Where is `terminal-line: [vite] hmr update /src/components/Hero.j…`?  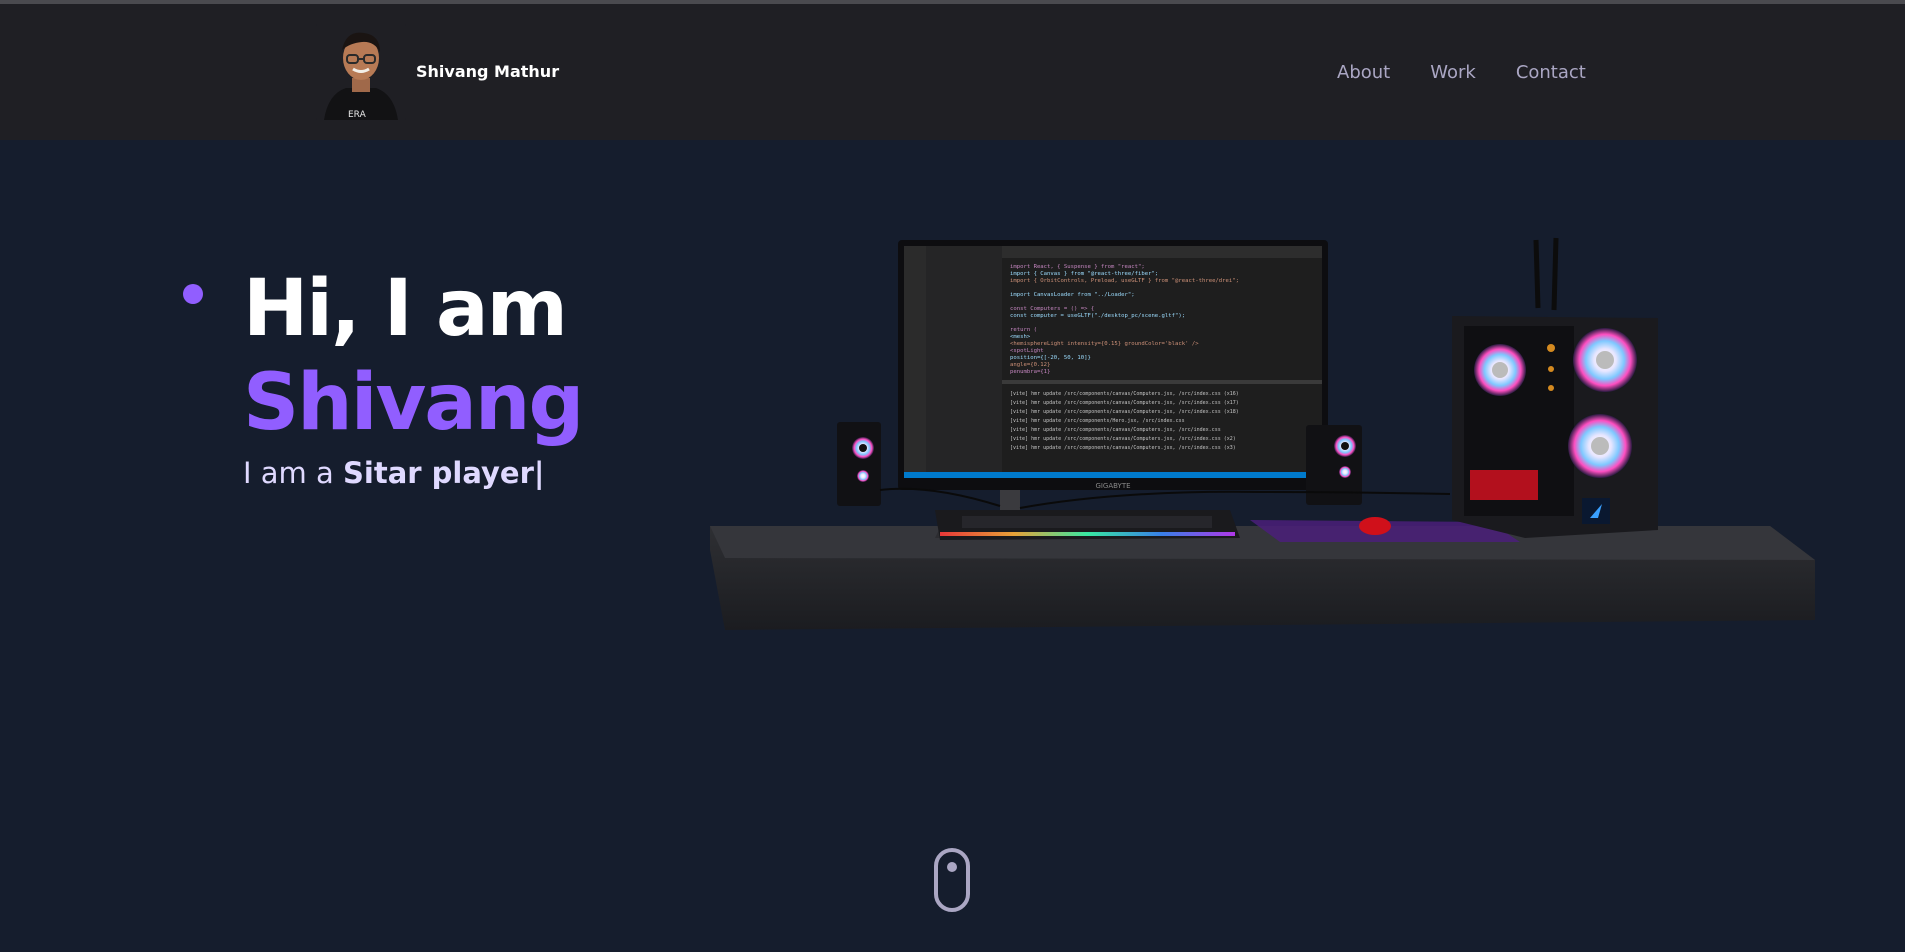 terminal-line: [vite] hmr update /src/components/Hero.j… is located at coordinates (1097, 421).